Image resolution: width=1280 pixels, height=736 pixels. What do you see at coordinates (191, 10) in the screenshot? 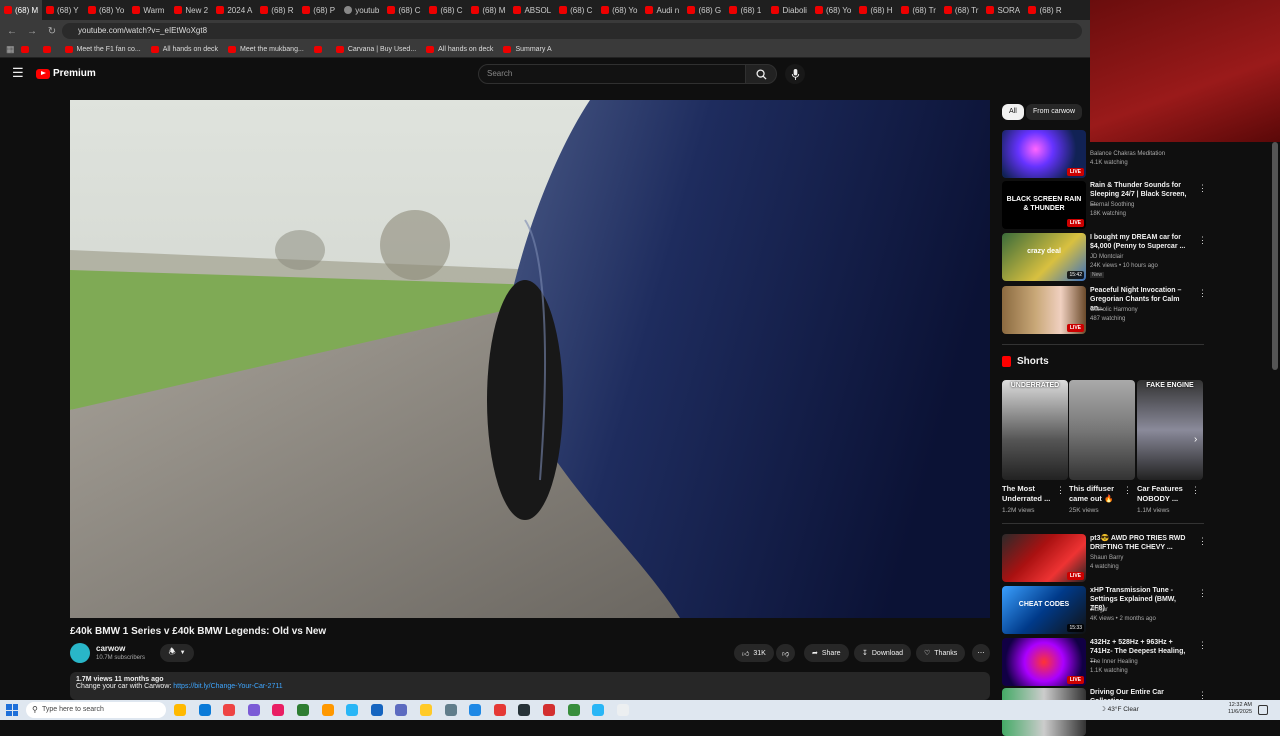
I see `browser-tab: New 2` at bounding box center [191, 10].